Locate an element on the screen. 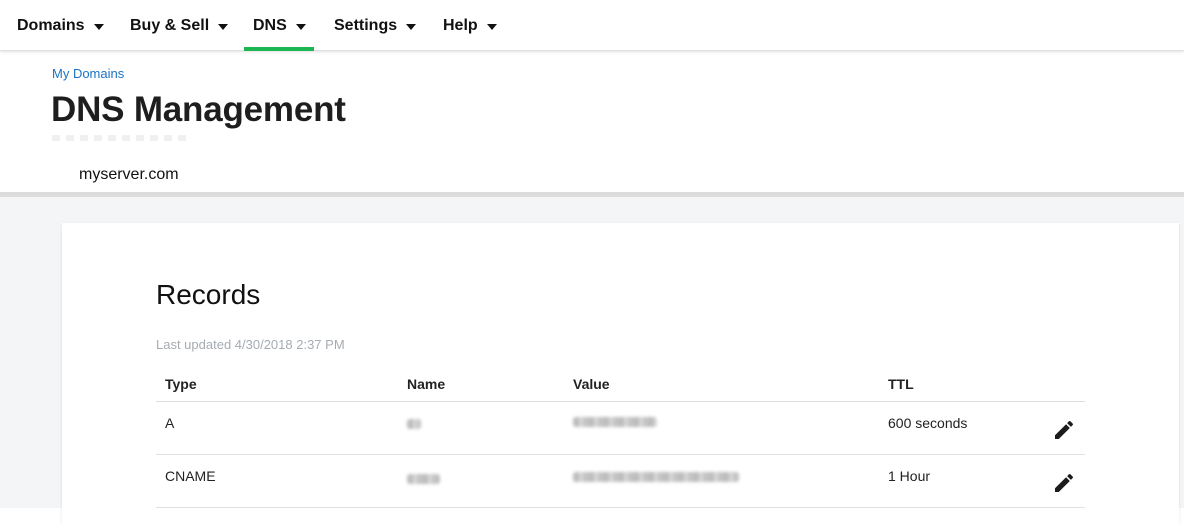 The image size is (1184, 523). top-navigation: Domains Buy & Sell DNS Settings Help is located at coordinates (592, 25).